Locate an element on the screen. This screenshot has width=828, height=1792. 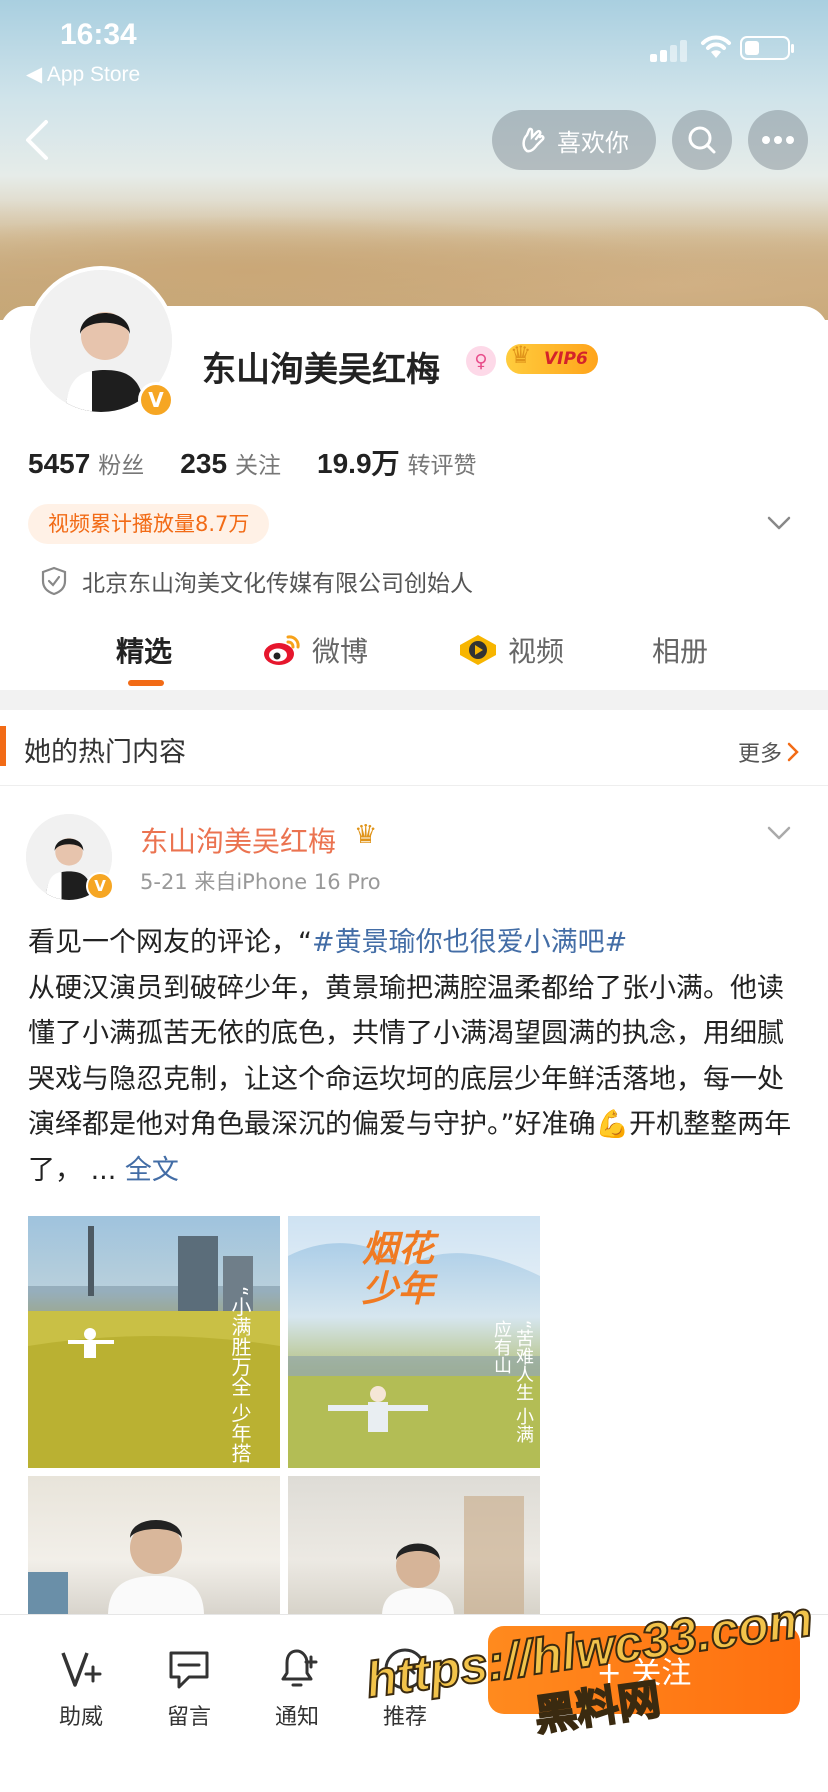
profile-stats: 5457 粉丝 235 关注 19.9万 转评赞 is located at coordinates (252, 462).